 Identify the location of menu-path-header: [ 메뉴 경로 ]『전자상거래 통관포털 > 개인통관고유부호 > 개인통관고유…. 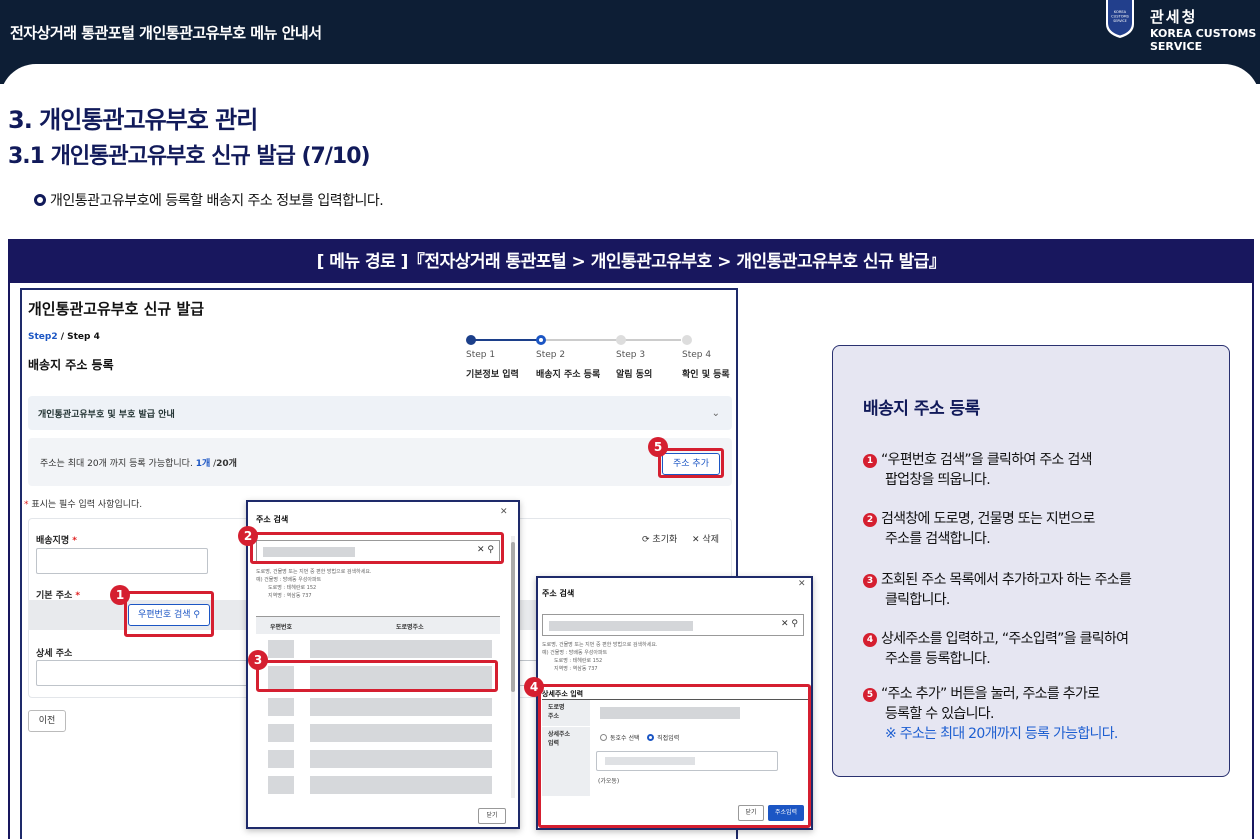
(631, 262).